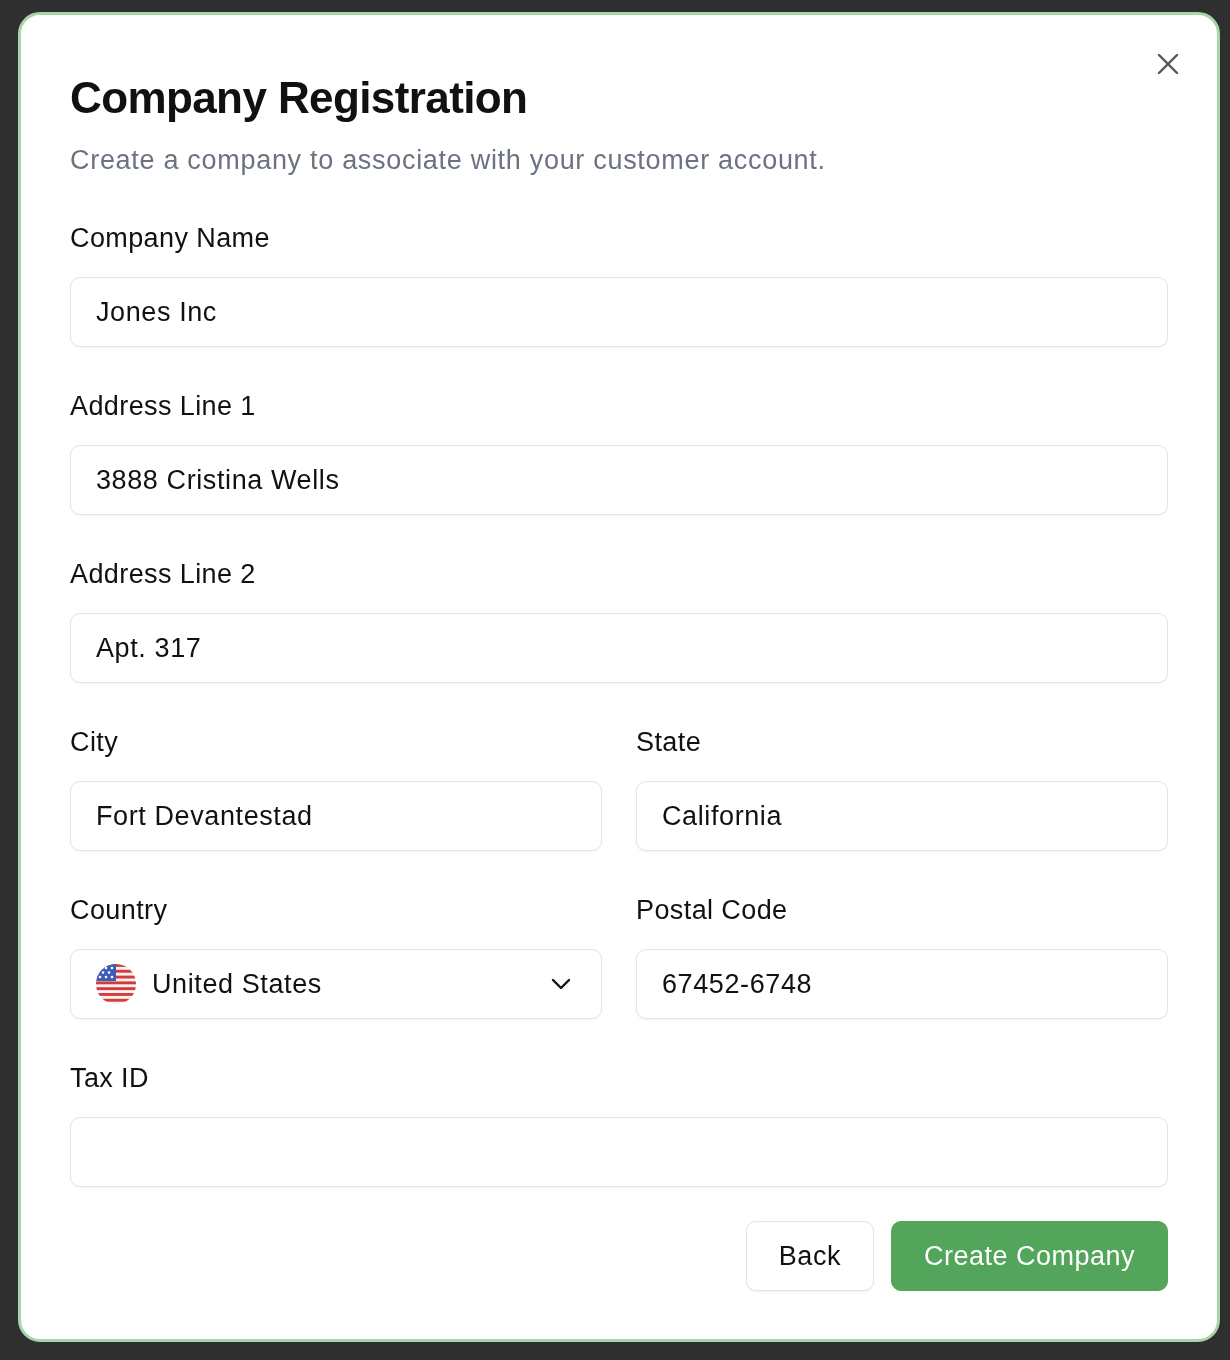 The height and width of the screenshot is (1360, 1230). I want to click on field-label: City, so click(95, 742).